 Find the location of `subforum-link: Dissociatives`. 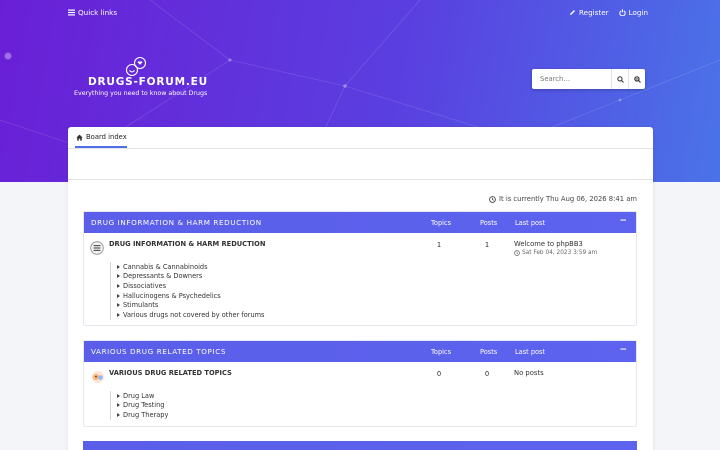

subforum-link: Dissociatives is located at coordinates (191, 286).